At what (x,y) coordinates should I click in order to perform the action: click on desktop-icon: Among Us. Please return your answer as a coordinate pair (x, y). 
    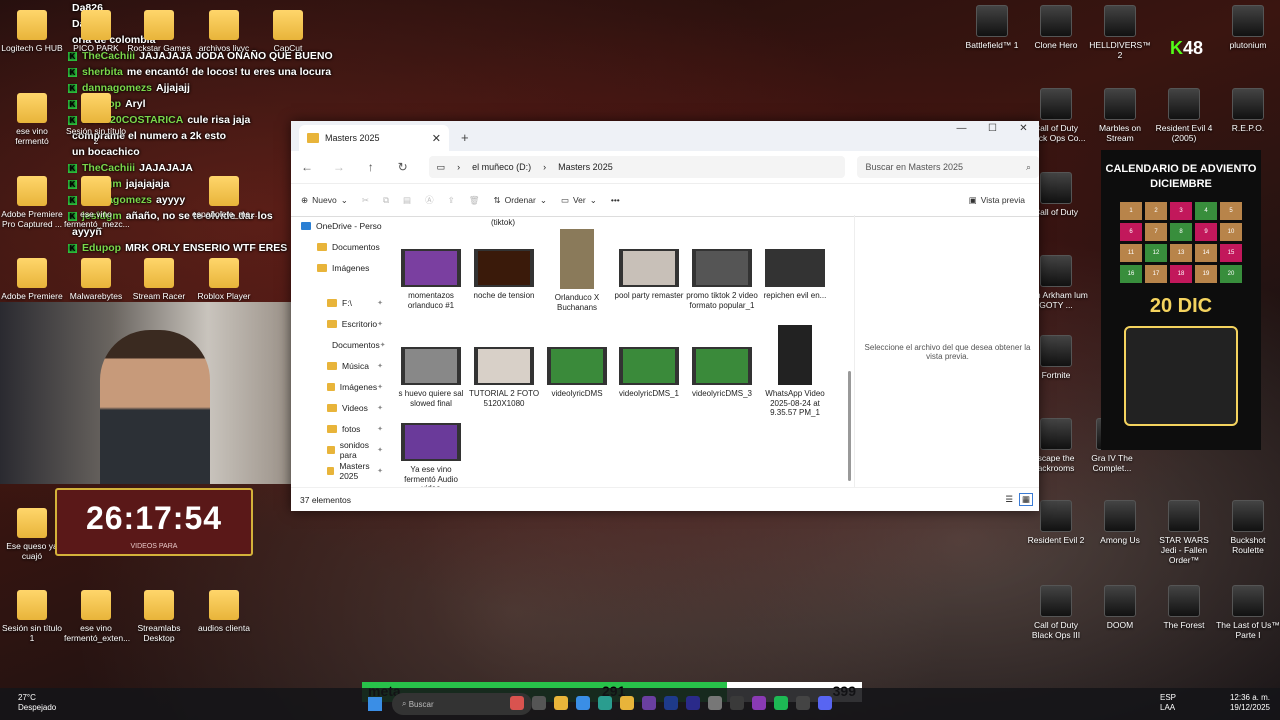
    Looking at the image, I should click on (1120, 522).